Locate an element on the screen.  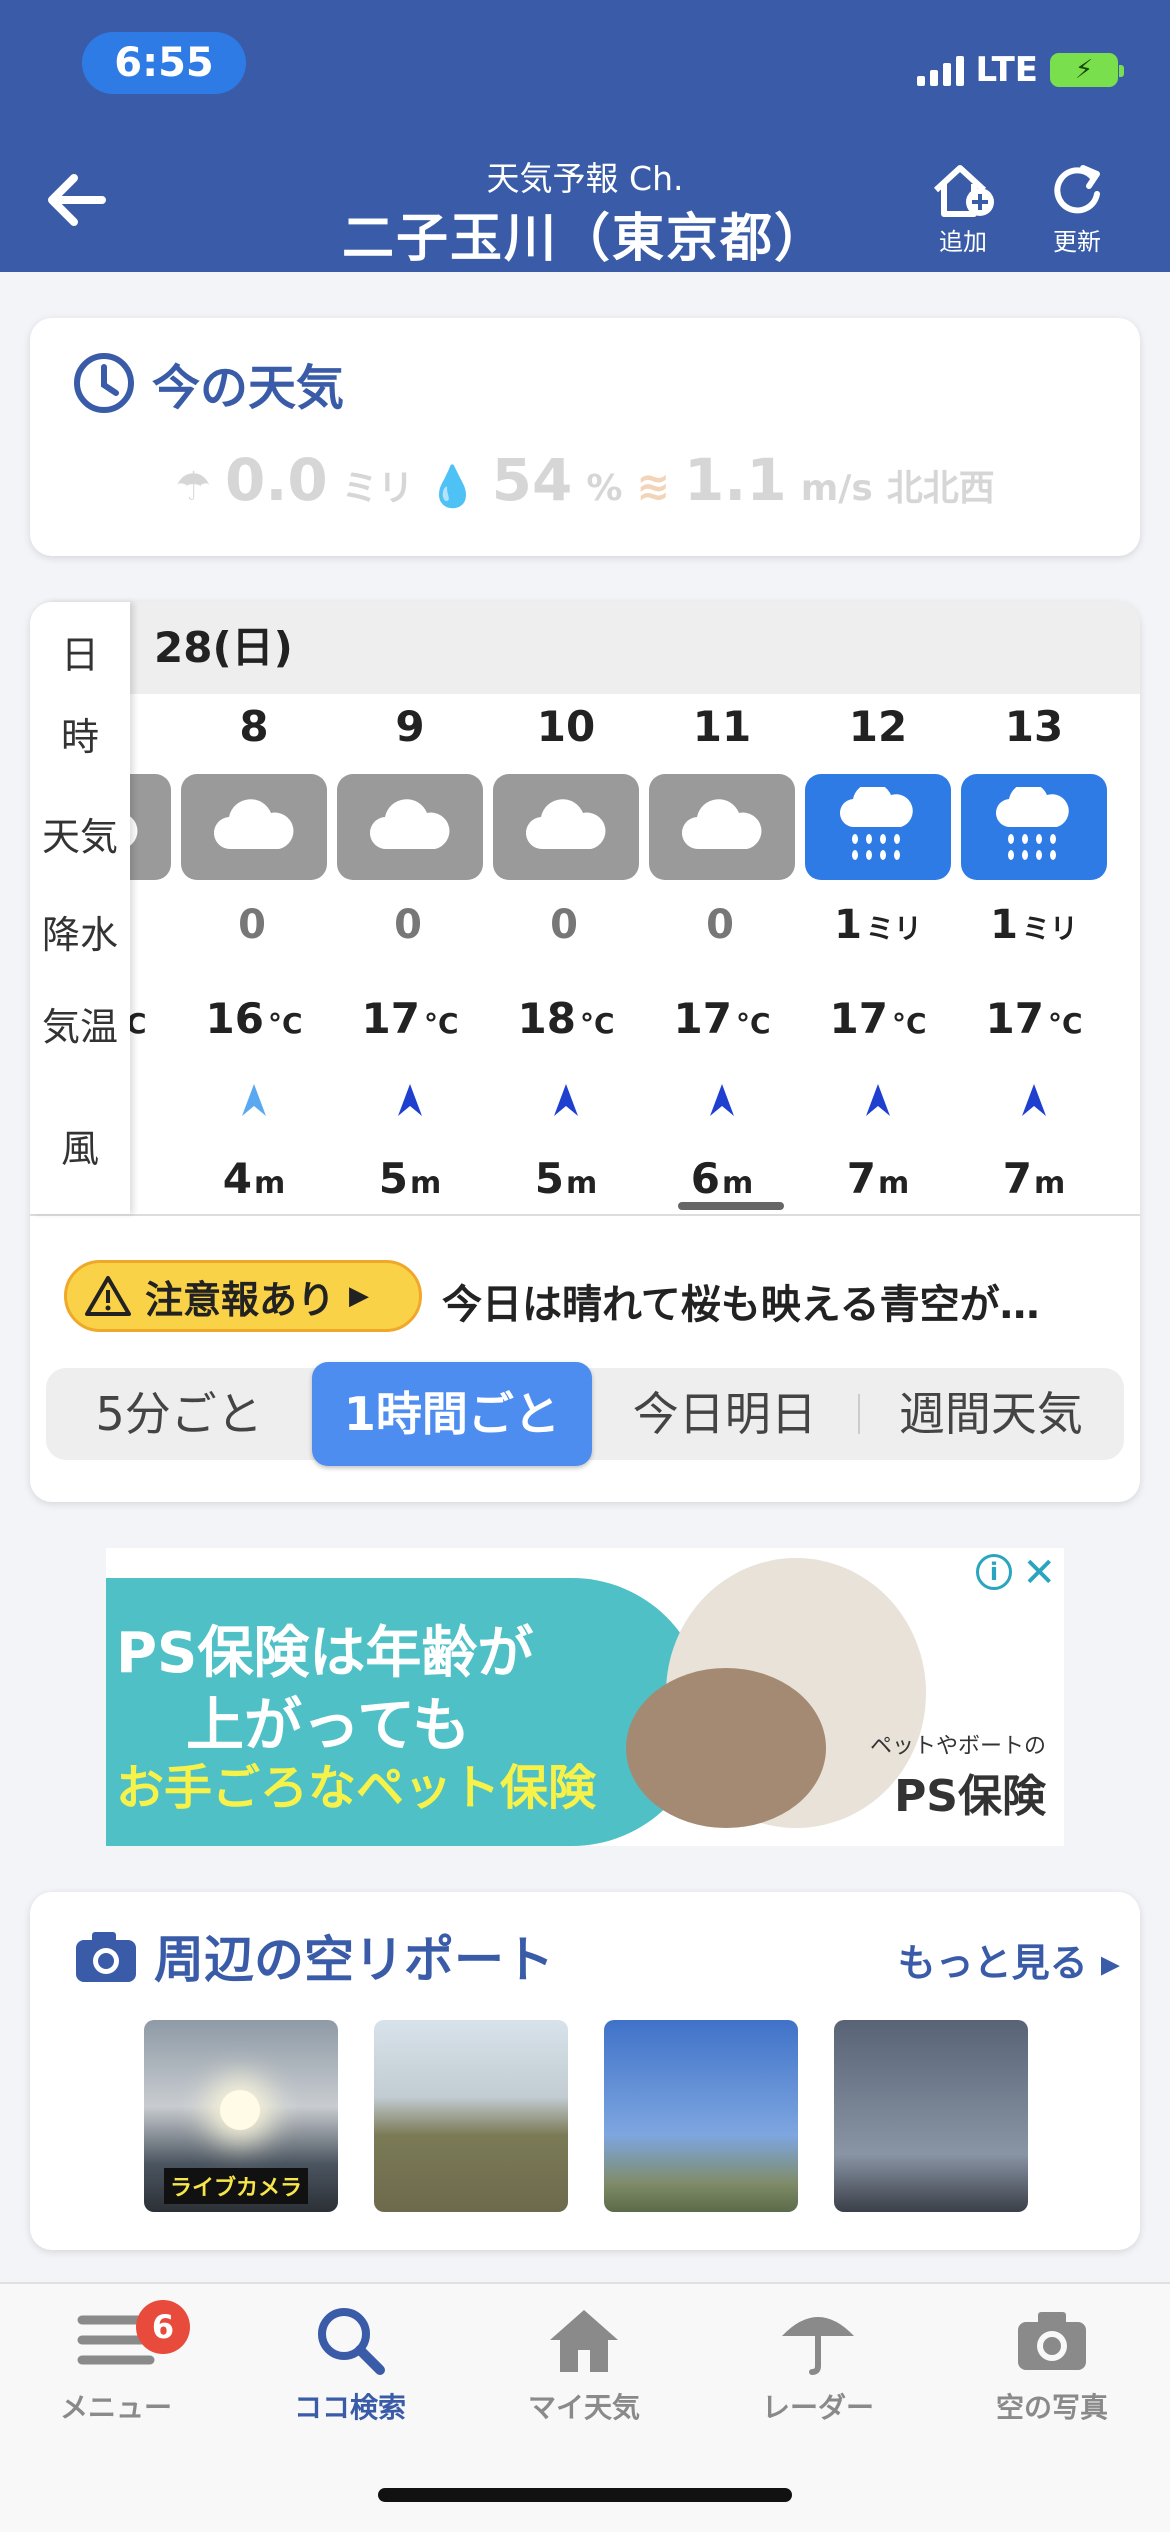
current-weather-card: 今の天気 ☂ 0.0 ミリ 💧 54 % ≋ 1.1 m/s 北北西 is located at coordinates (585, 437).